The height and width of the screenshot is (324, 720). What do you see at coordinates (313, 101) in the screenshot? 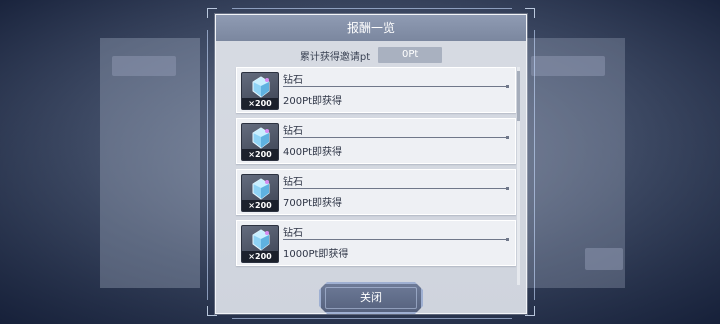
I see `item-condition: 200Pt即获得` at bounding box center [313, 101].